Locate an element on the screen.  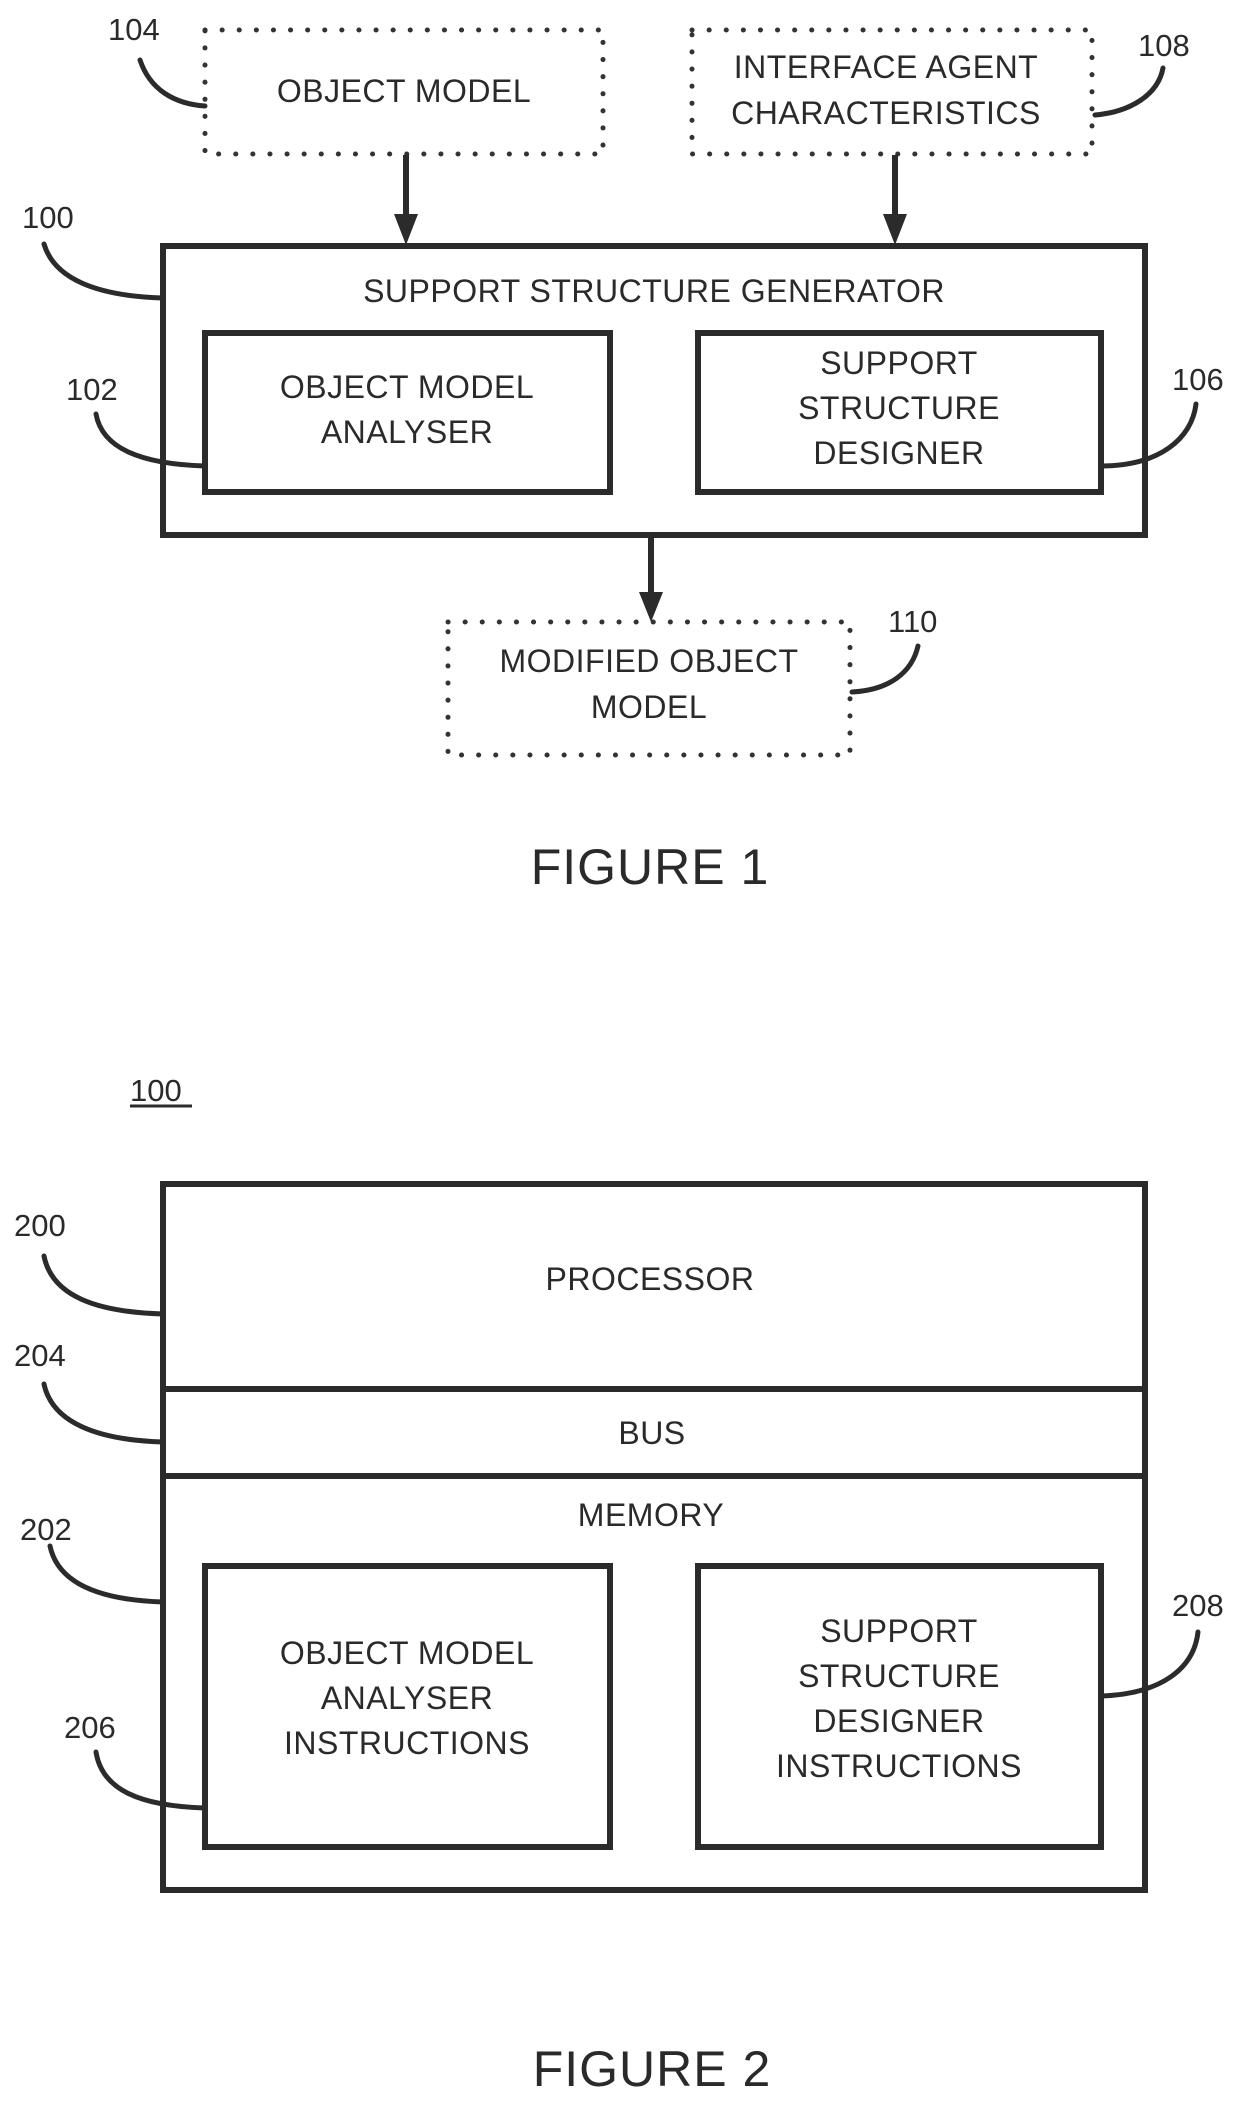
figure-1-caption: FIGURE 1 is located at coordinates (650, 867).